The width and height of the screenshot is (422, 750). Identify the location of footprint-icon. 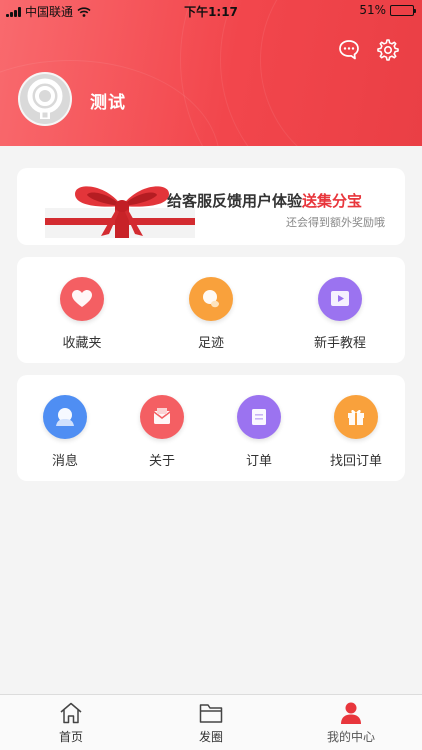
(211, 299).